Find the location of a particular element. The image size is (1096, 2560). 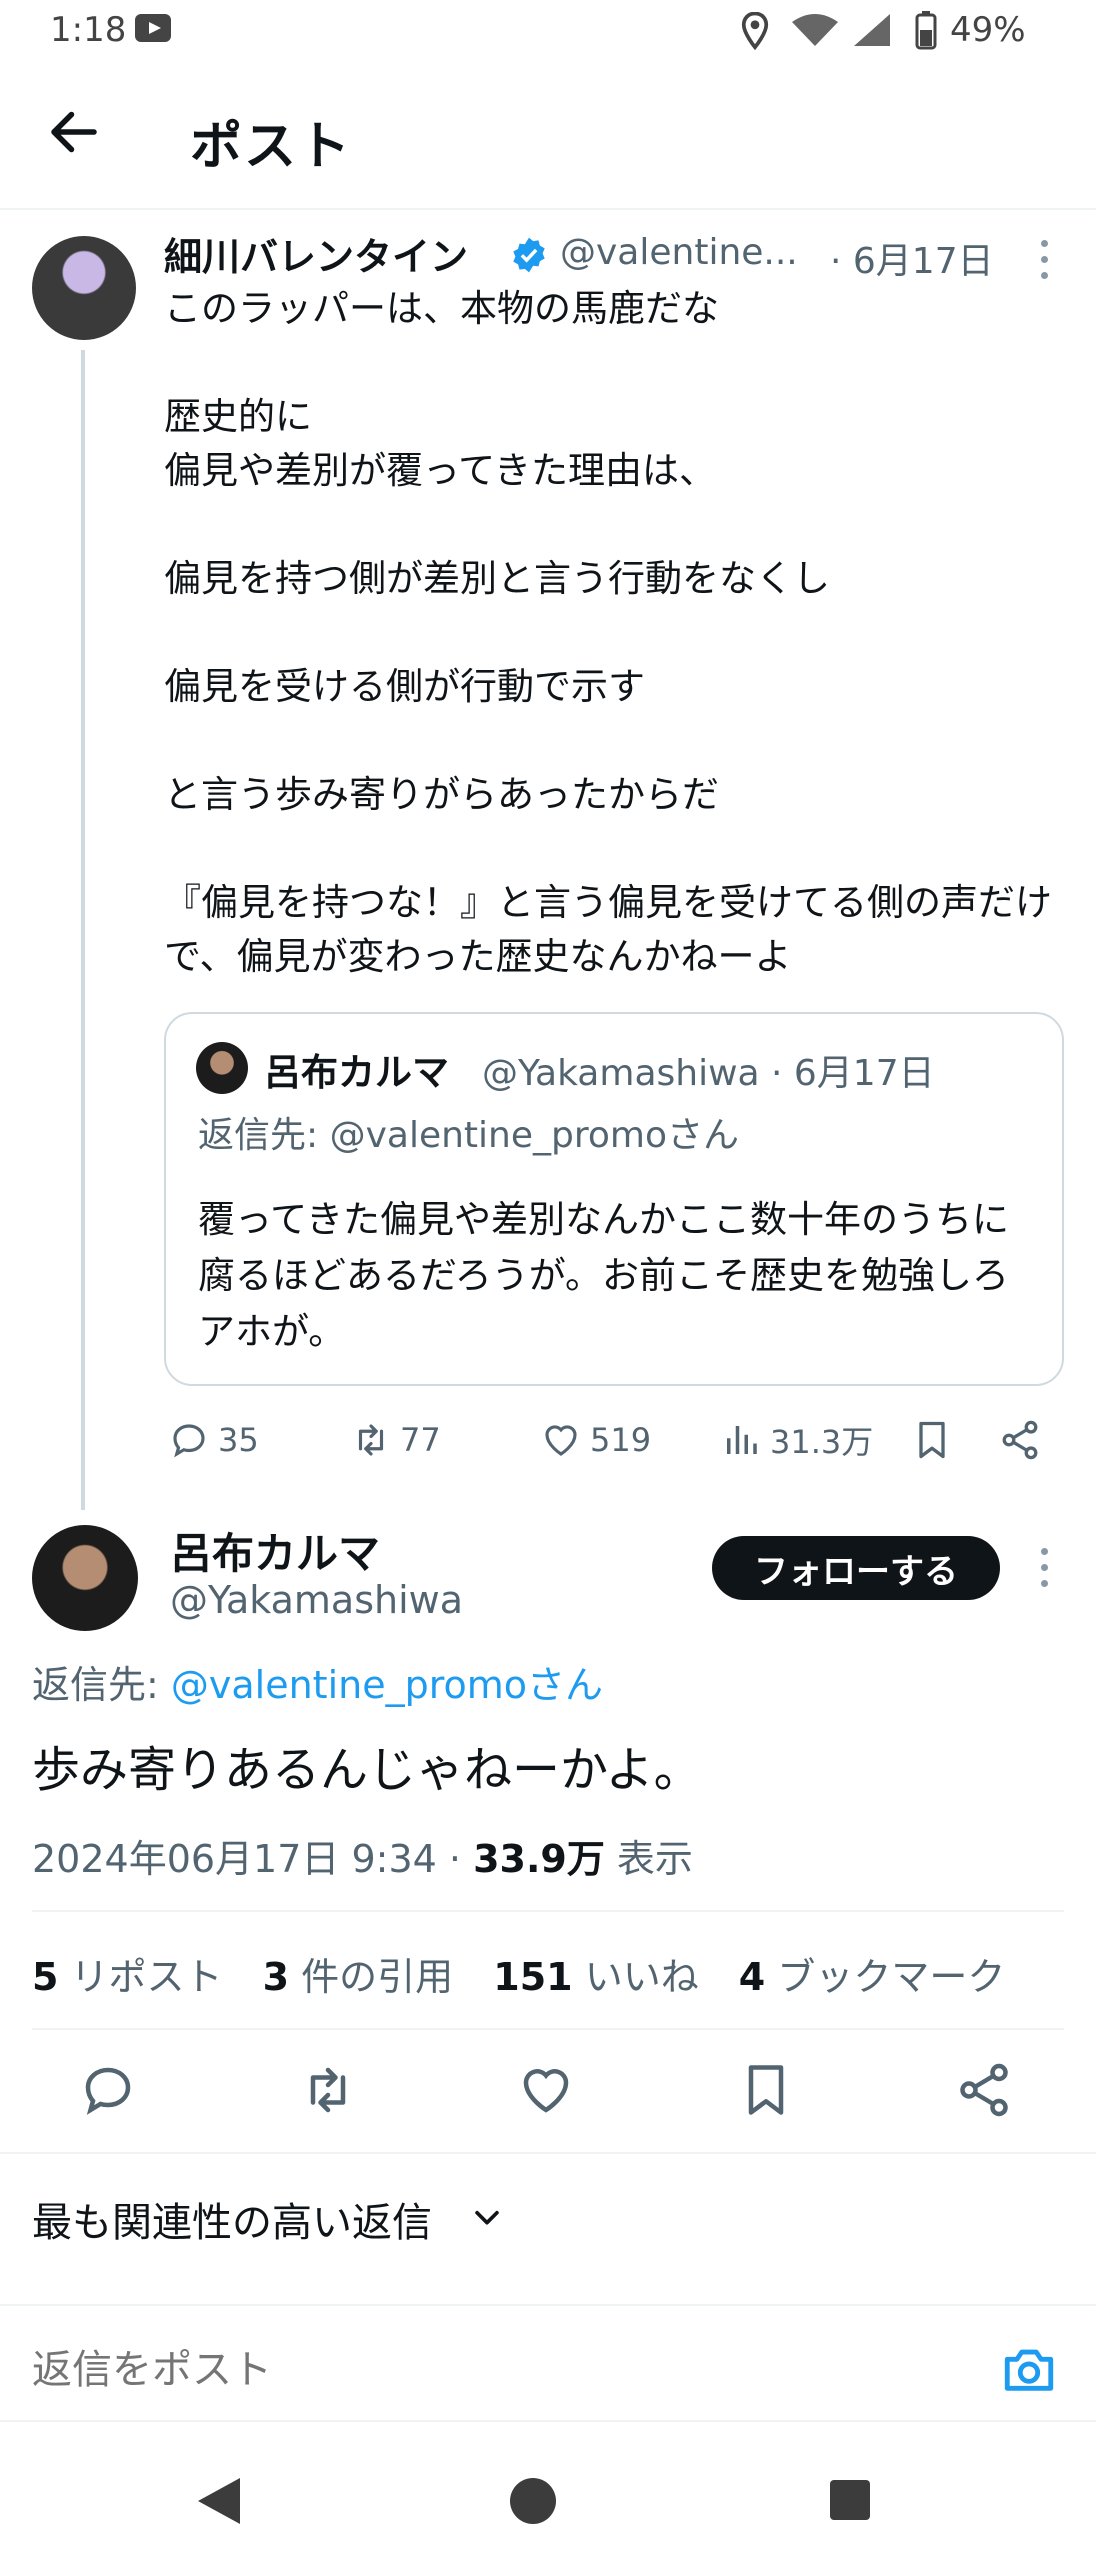

quote-stat: 3 件の引用 is located at coordinates (358, 1977).